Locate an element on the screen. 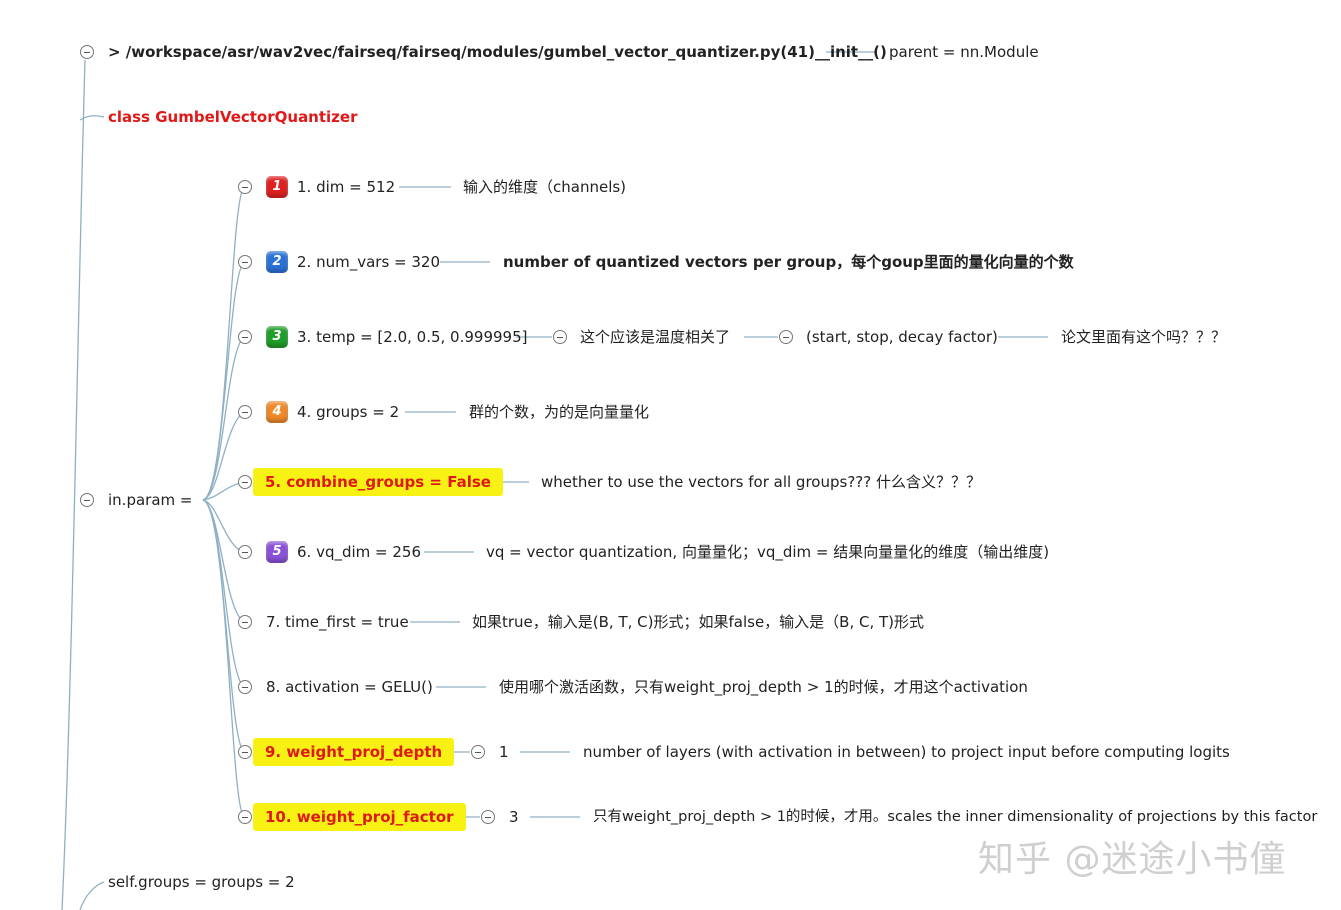  param-vq-dim: 6. vq_dim = 256 is located at coordinates (359, 552).